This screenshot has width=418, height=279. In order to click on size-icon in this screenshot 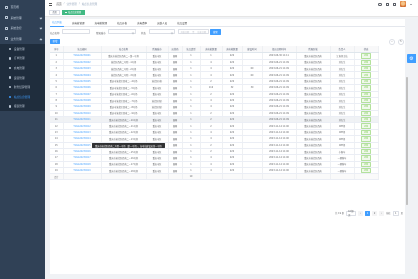, I will do `click(394, 4)`.